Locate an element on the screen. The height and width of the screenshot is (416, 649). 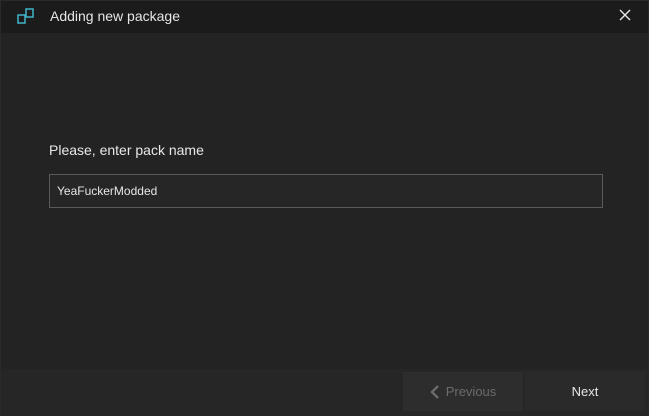
next-label: Next is located at coordinates (585, 391).